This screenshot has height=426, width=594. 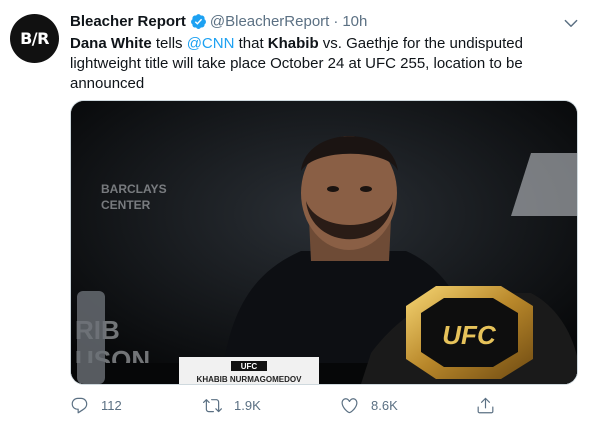 What do you see at coordinates (384, 405) in the screenshot?
I see `like-count: 8.6K` at bounding box center [384, 405].